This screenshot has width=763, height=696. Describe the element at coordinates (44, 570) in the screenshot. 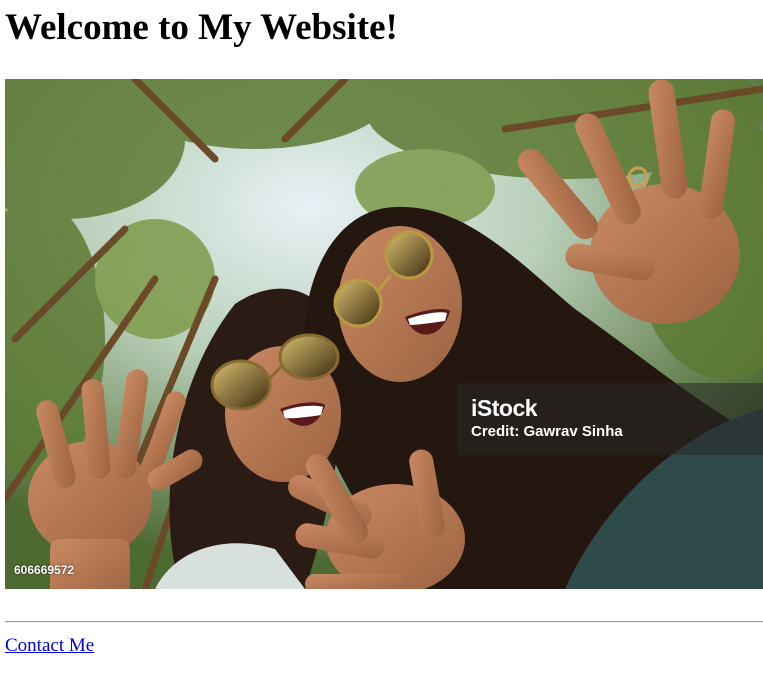

I see `image-id-label: 606669572` at that location.